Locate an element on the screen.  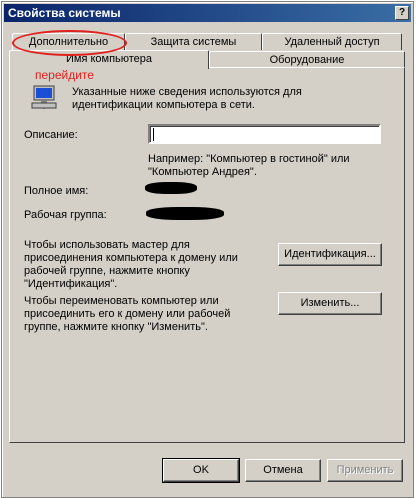
tab-hardware: Оборудование is located at coordinates (307, 59).